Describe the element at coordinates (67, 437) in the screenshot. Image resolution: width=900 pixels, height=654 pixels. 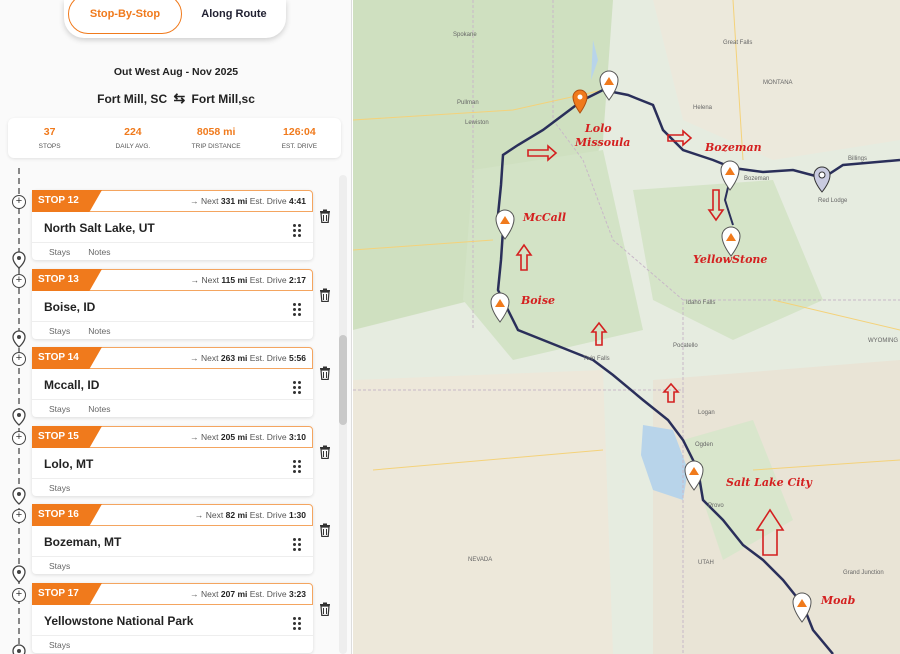
I see `stop-number: STOP 15` at that location.